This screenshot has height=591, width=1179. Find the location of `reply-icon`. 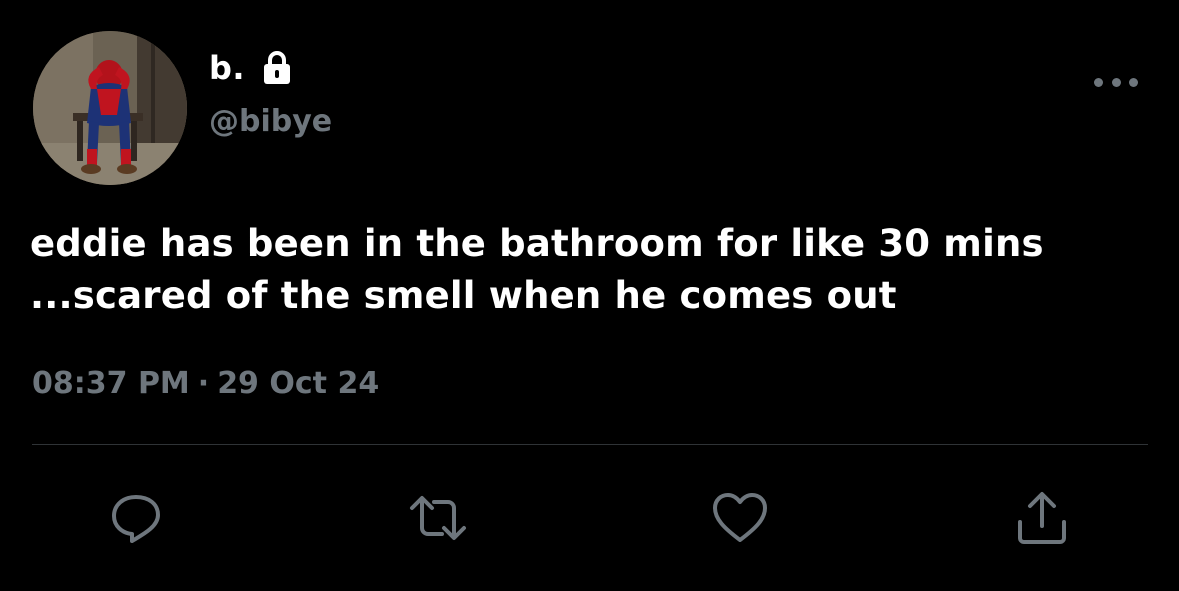

reply-icon is located at coordinates (136, 519).